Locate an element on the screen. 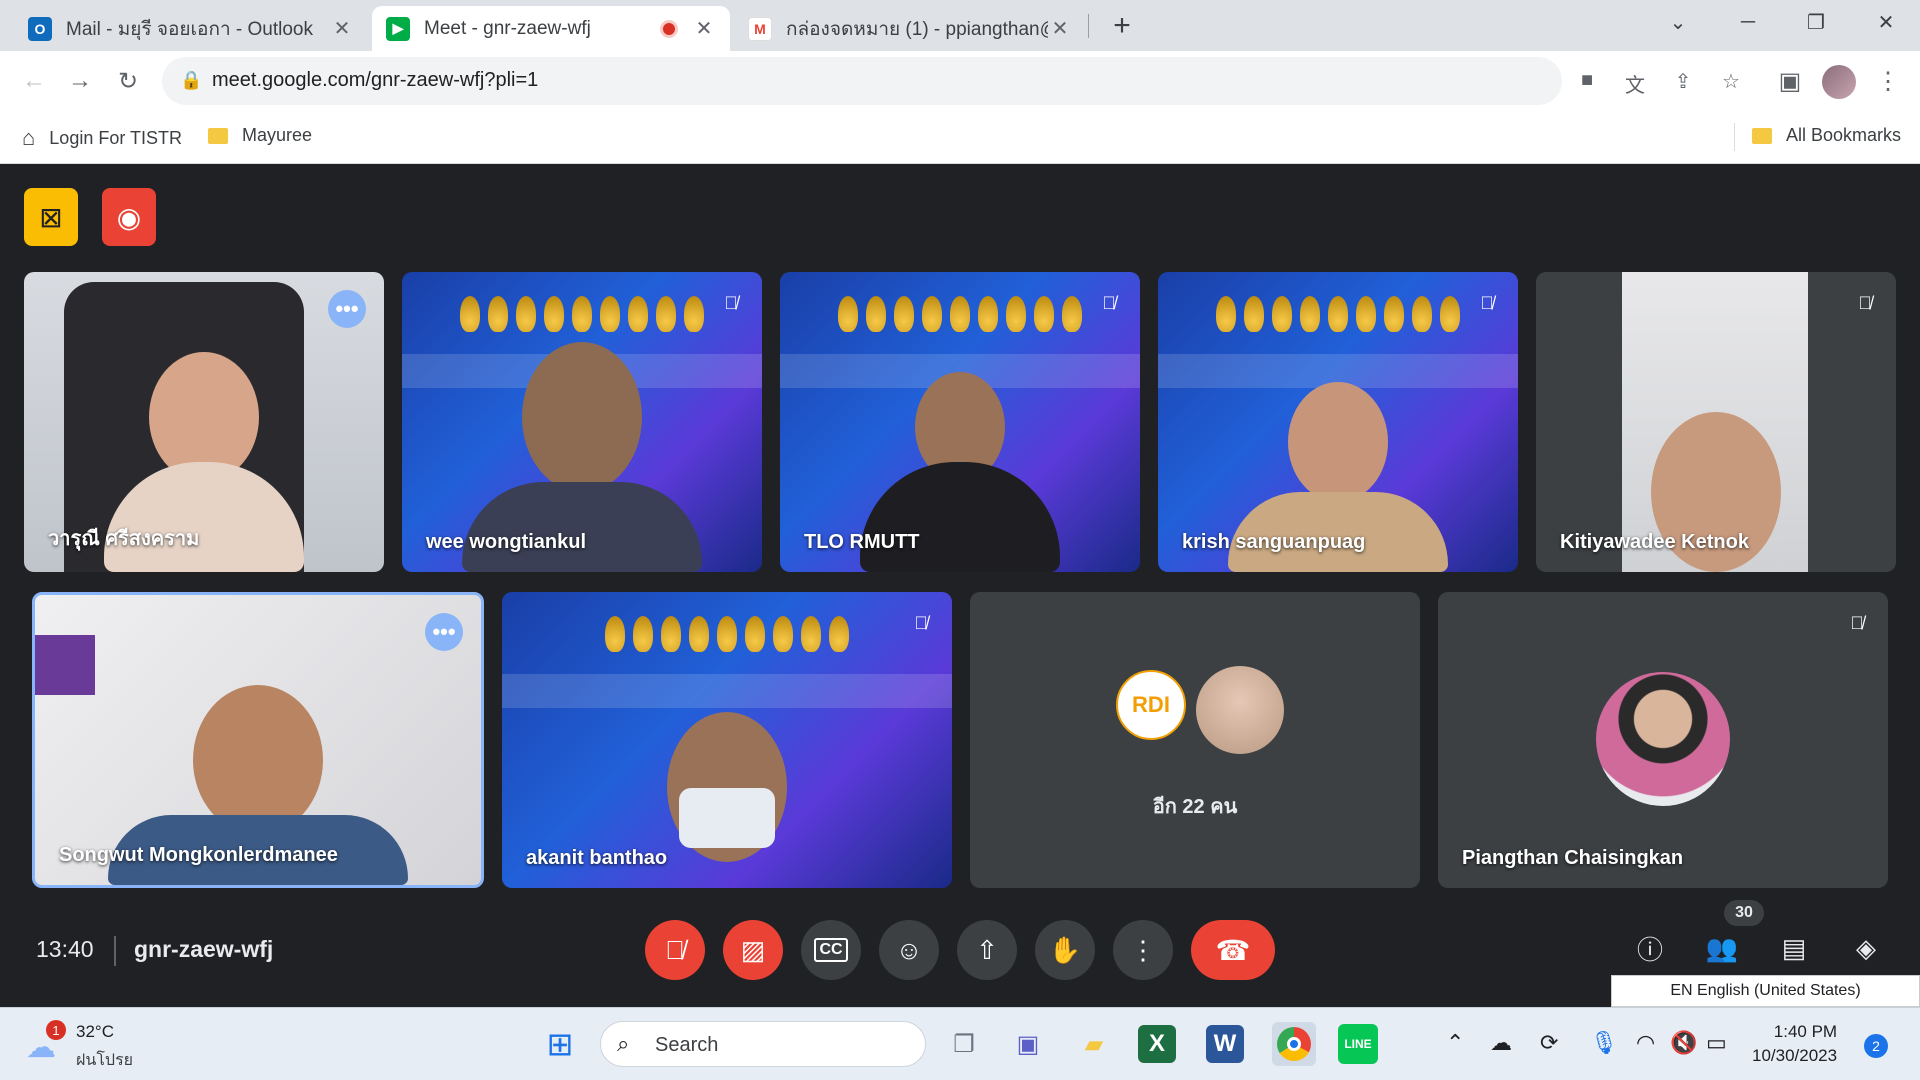 The image size is (1920, 1080). reactions-button: ☺ is located at coordinates (909, 950).